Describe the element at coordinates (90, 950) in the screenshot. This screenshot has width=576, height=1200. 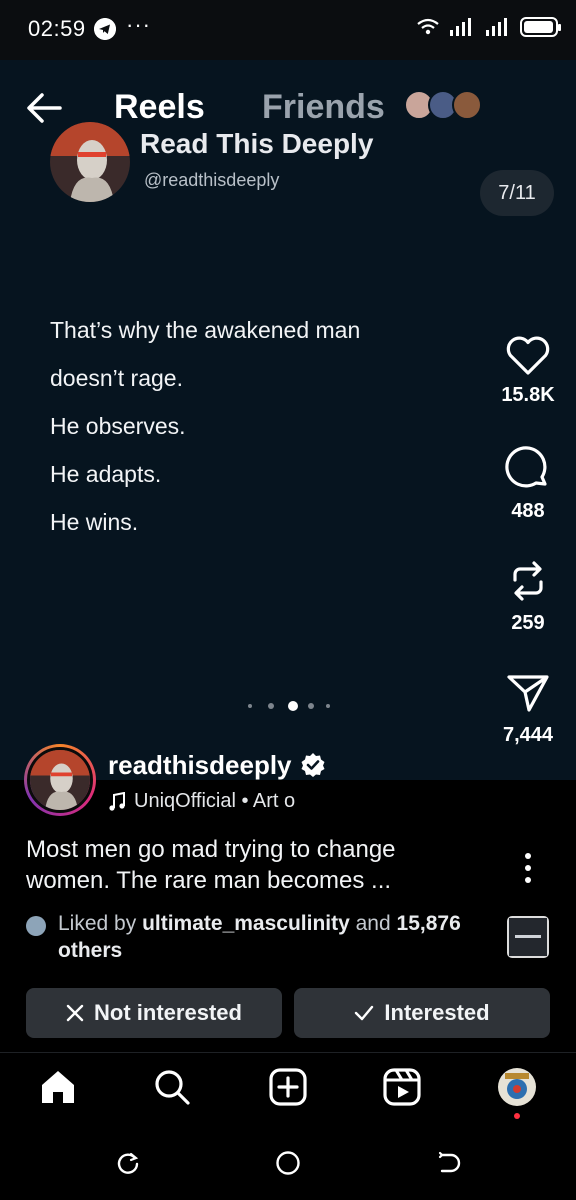
I see `liked-suffix: others` at that location.